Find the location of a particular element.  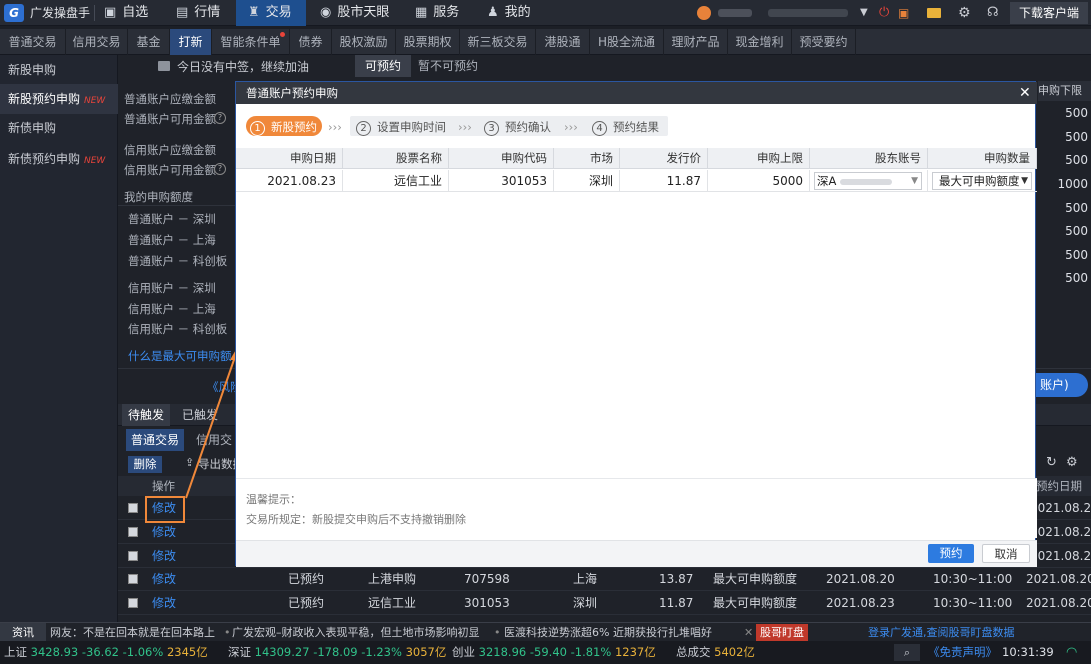

login-gft-link: 登录广发通,查阅股哥盯盘数据 is located at coordinates (973, 632).